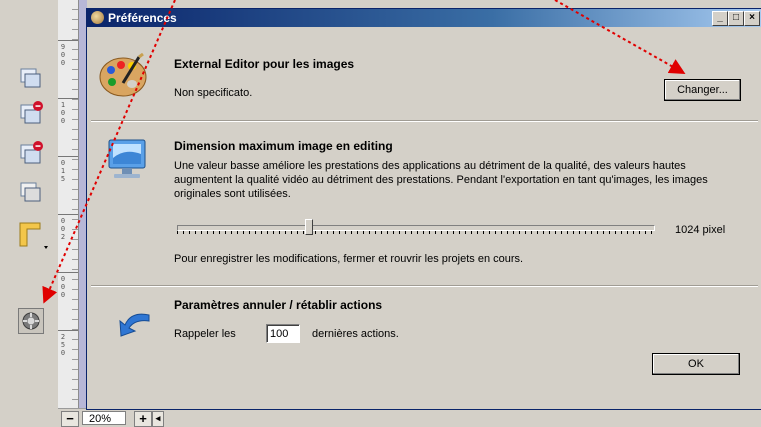  Describe the element at coordinates (125, 77) in the screenshot. I see `palette-icon` at that location.